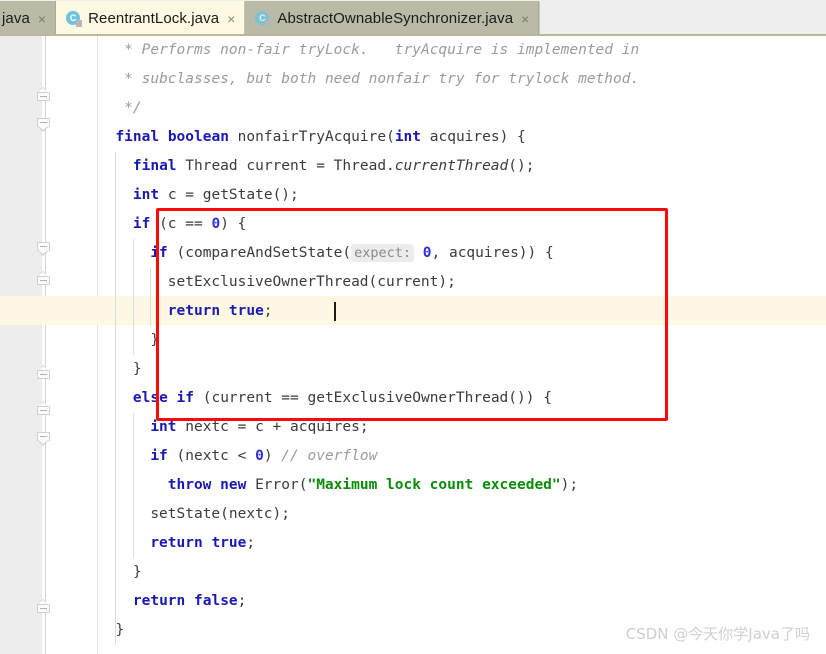 The image size is (826, 654). I want to click on code-line: if (nextc < 0) // overflow, so click(462, 456).